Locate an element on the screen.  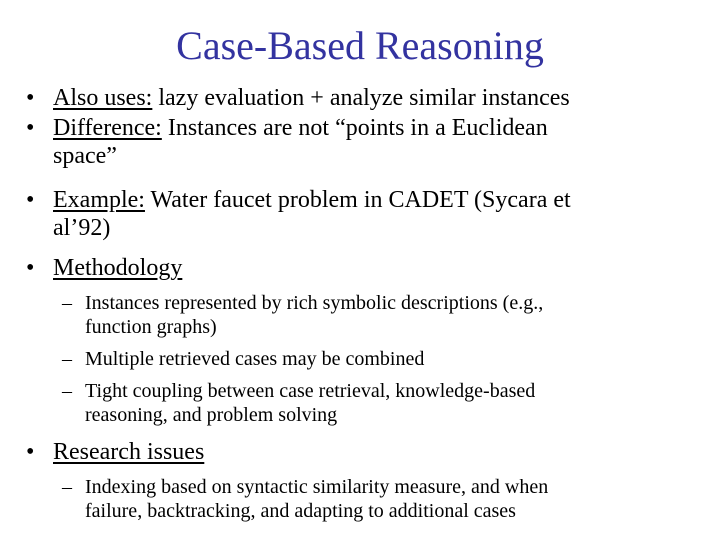
sub-item-text-continuation: function graphs) is located at coordinates (151, 326).